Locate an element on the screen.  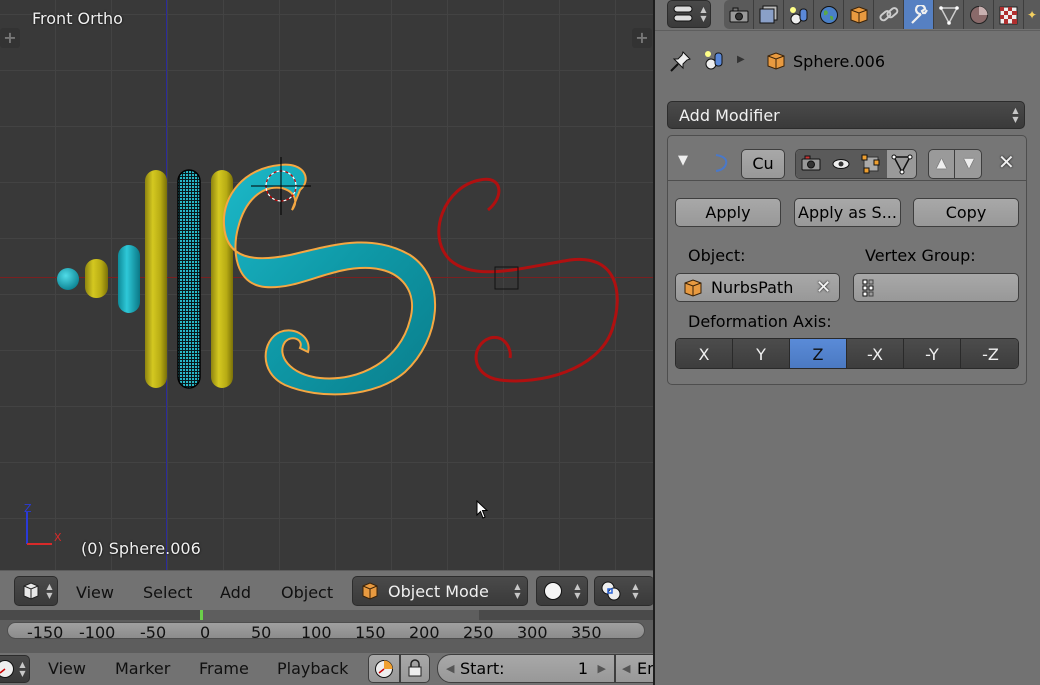
up-triangle-icon: ▲ is located at coordinates (941, 163).